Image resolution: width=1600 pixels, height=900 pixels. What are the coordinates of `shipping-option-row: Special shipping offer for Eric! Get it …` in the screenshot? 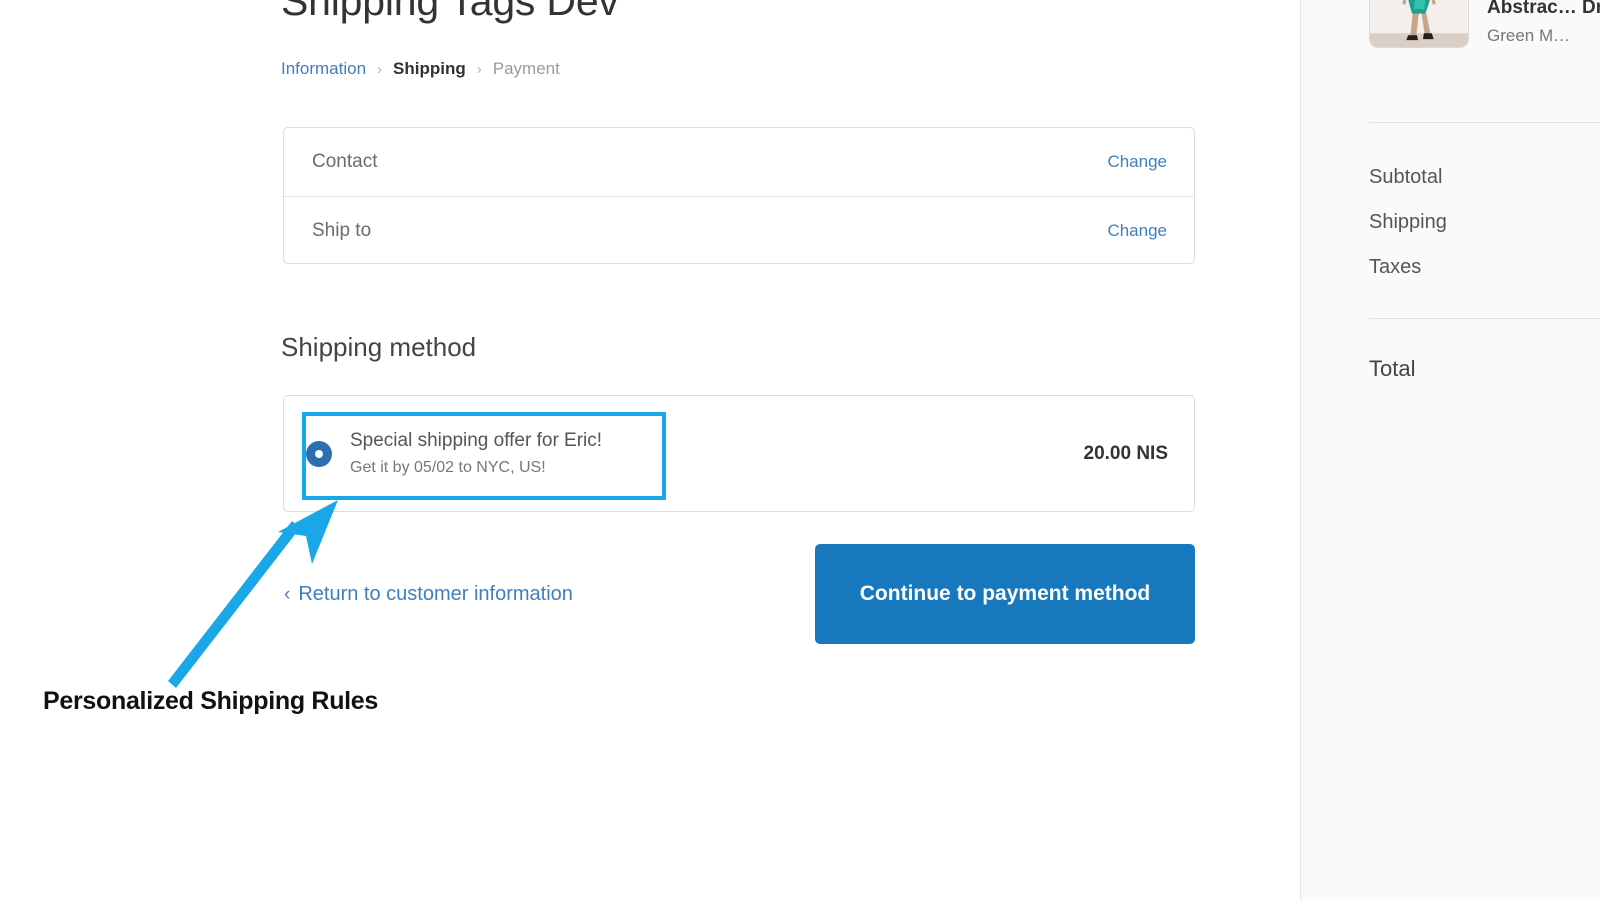 It's located at (739, 453).